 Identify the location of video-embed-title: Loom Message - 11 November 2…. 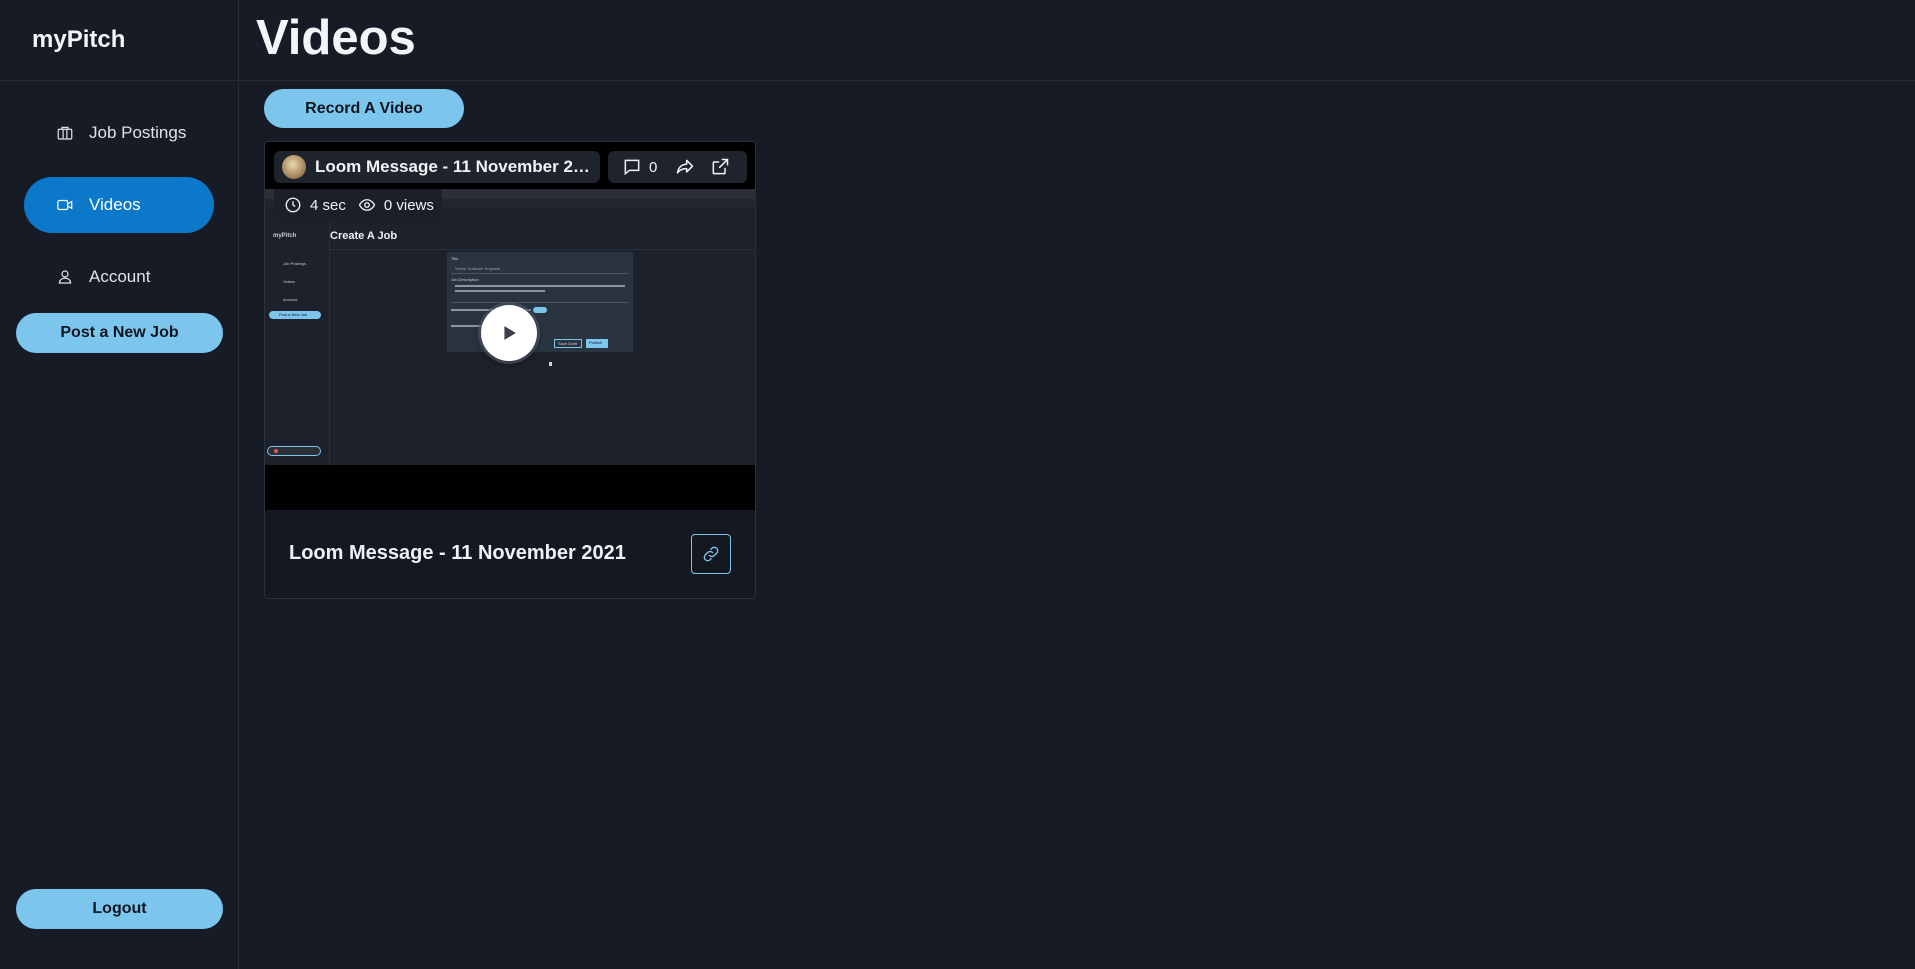
(452, 167).